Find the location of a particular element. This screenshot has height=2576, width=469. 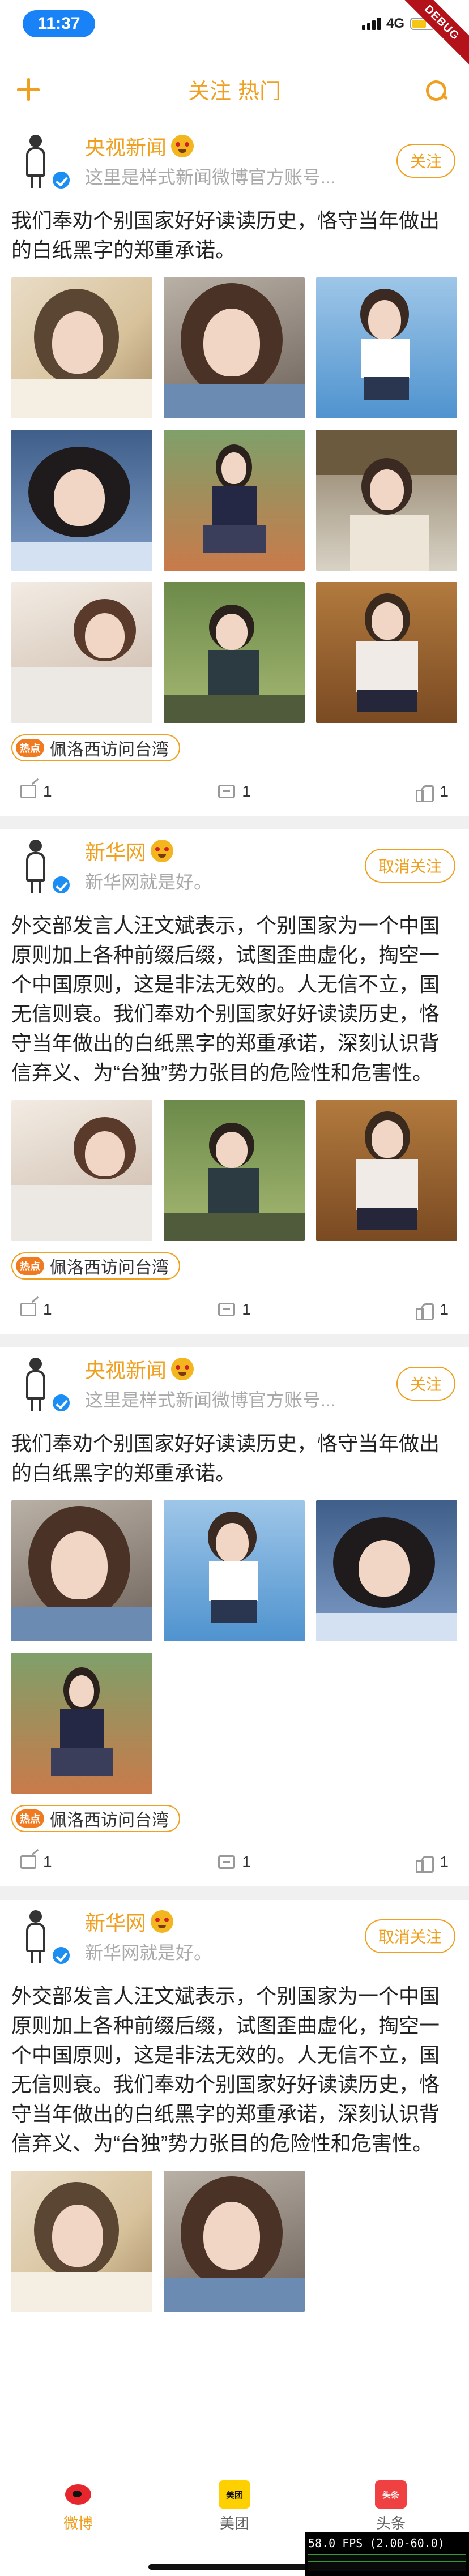

tab-hot: 热门 is located at coordinates (259, 92).